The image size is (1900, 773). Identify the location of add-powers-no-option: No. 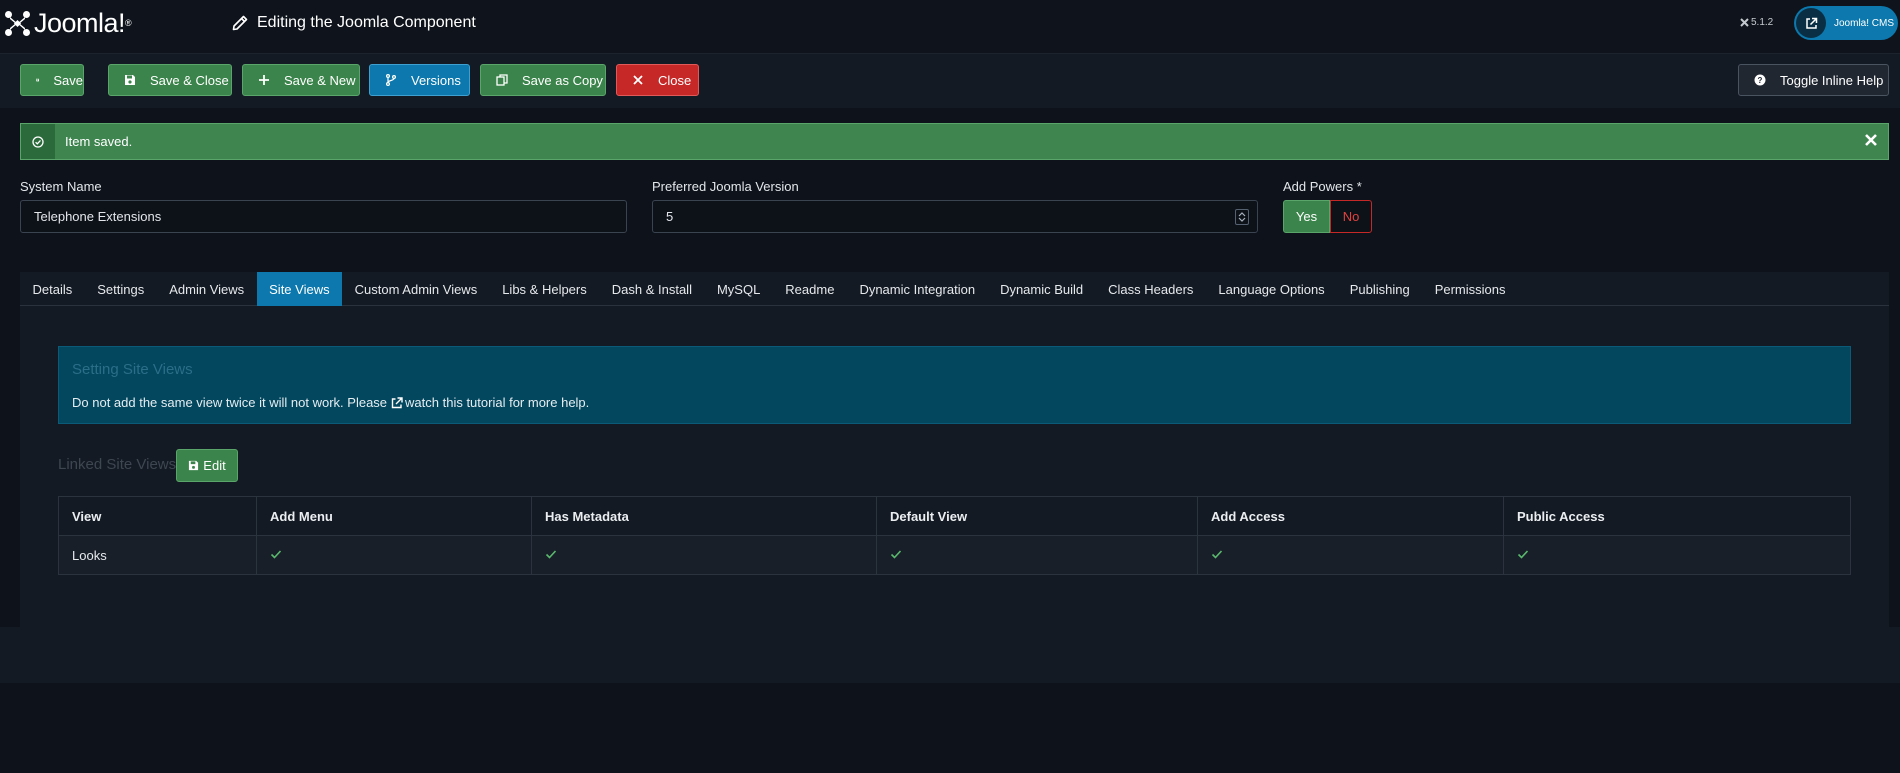
(1351, 216).